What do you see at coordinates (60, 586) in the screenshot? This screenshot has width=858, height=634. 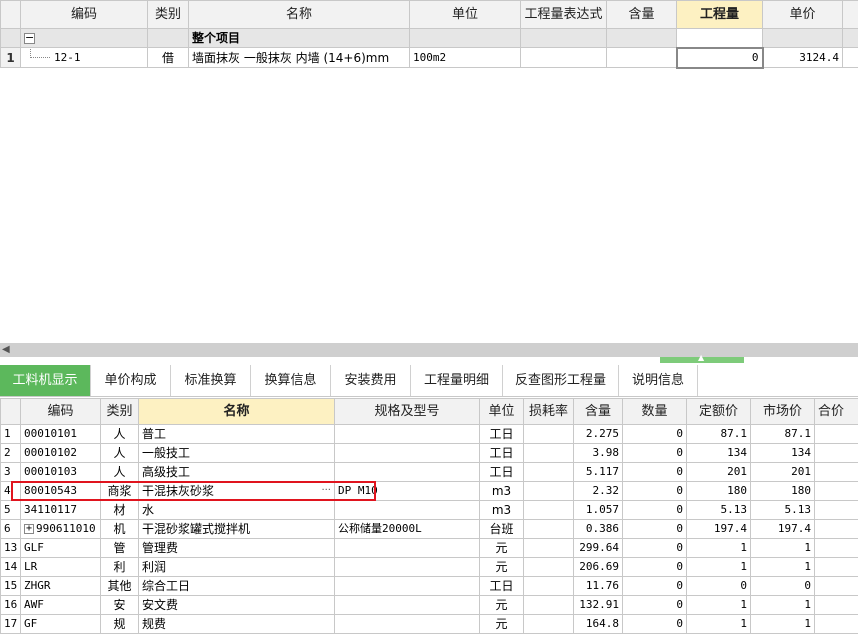 I see `material-code-cell: ZHGR` at bounding box center [60, 586].